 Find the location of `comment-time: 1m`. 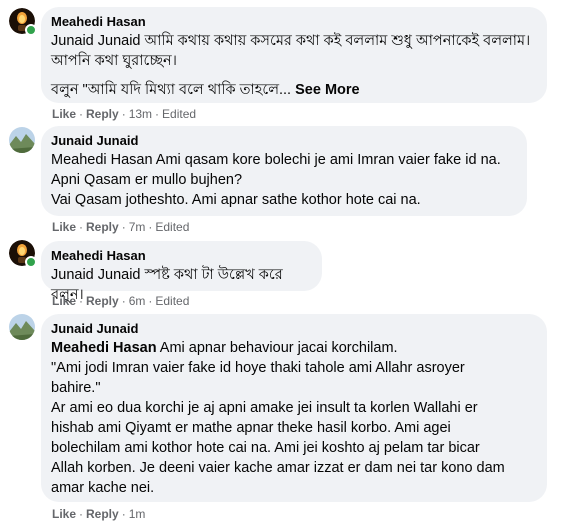

comment-time: 1m is located at coordinates (137, 514).